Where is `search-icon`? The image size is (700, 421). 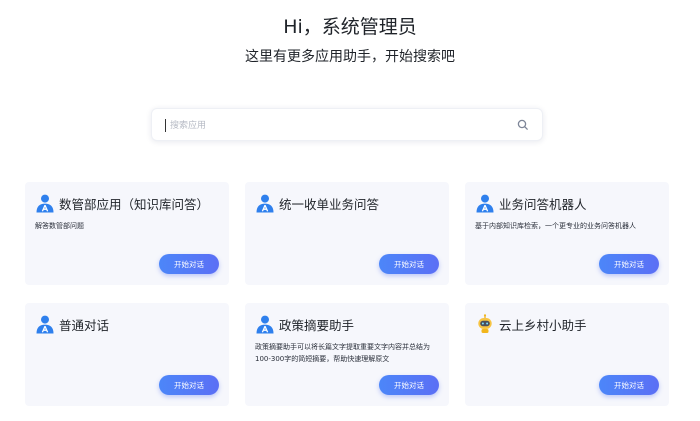
search-icon is located at coordinates (523, 125).